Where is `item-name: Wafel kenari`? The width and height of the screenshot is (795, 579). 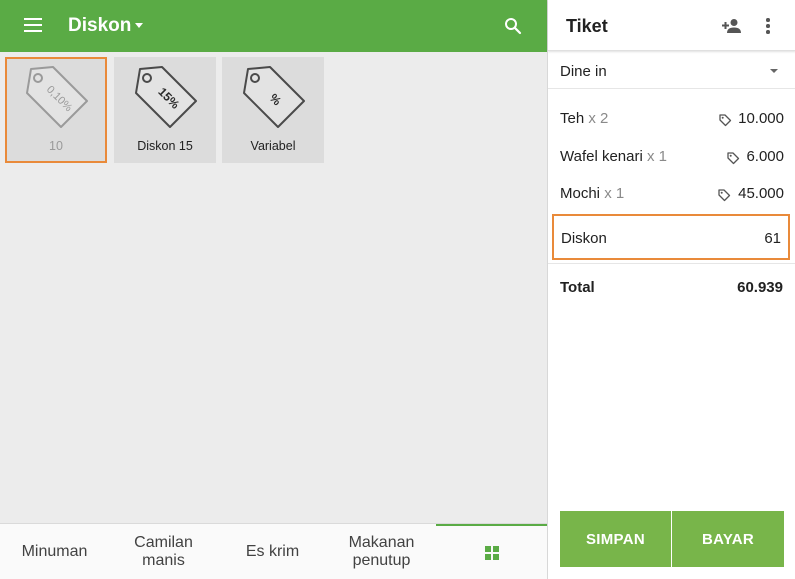 item-name: Wafel kenari is located at coordinates (601, 156).